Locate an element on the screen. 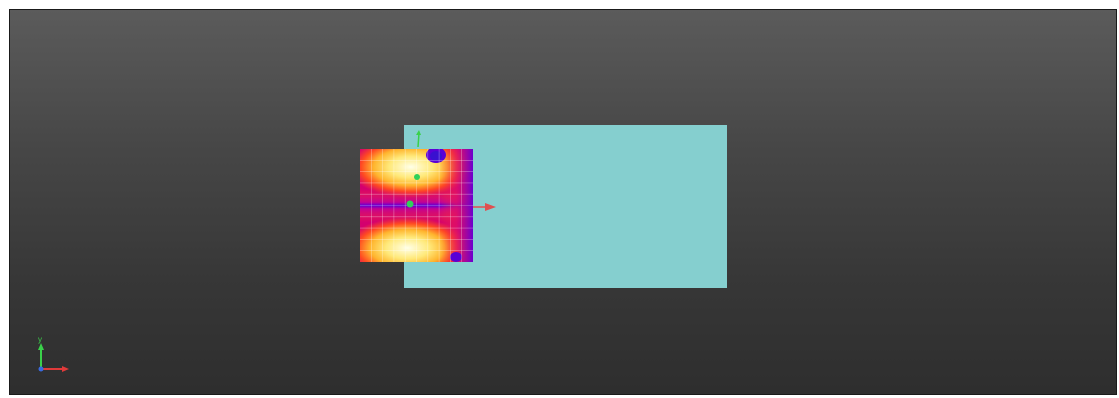 The width and height of the screenshot is (1119, 398). heatmap-bottom-cold-spot is located at coordinates (456, 257).